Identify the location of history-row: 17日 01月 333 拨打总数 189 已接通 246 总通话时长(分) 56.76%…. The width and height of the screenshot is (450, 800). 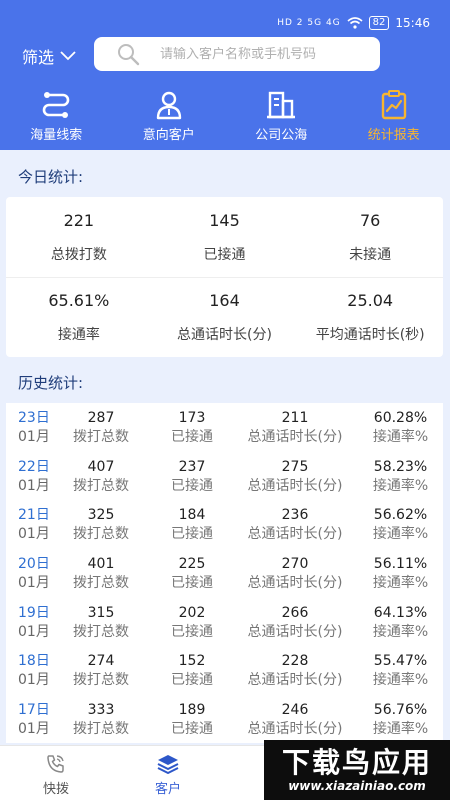
(224, 719).